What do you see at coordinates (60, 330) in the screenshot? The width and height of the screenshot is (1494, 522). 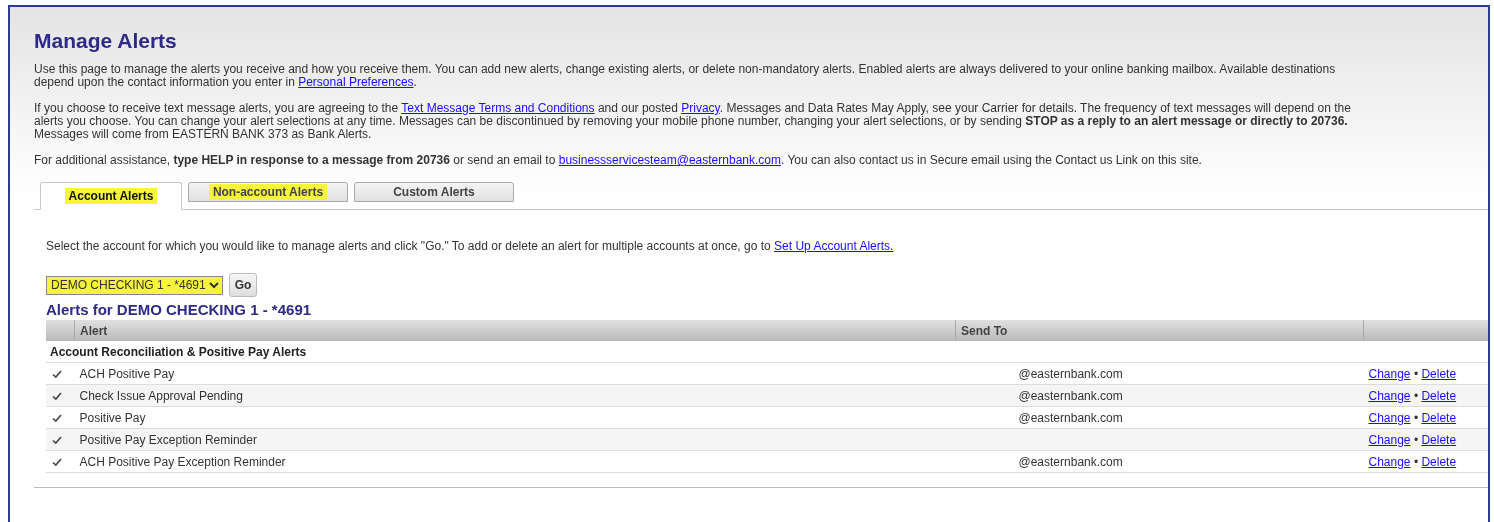 I see `header-cell` at bounding box center [60, 330].